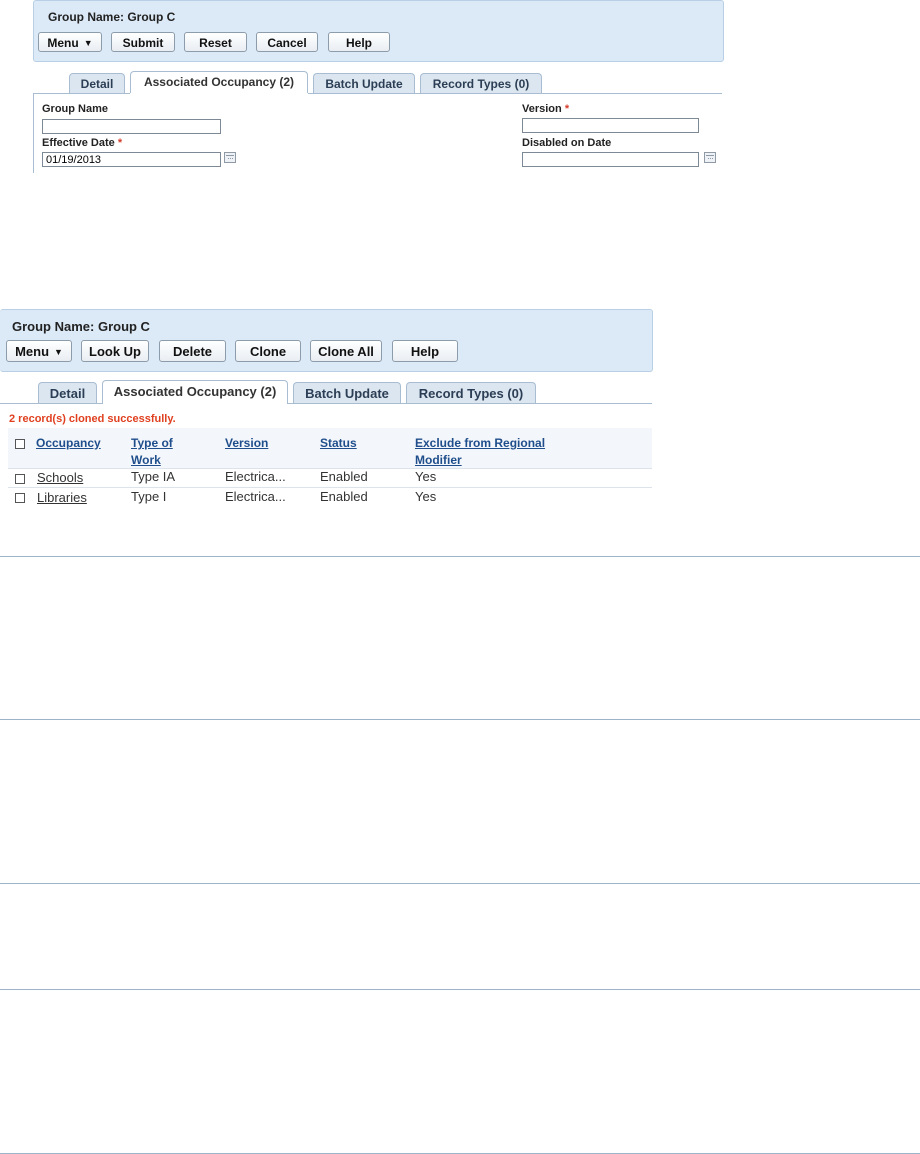 The image size is (920, 1154). I want to click on column-header-version: Version, so click(246, 443).